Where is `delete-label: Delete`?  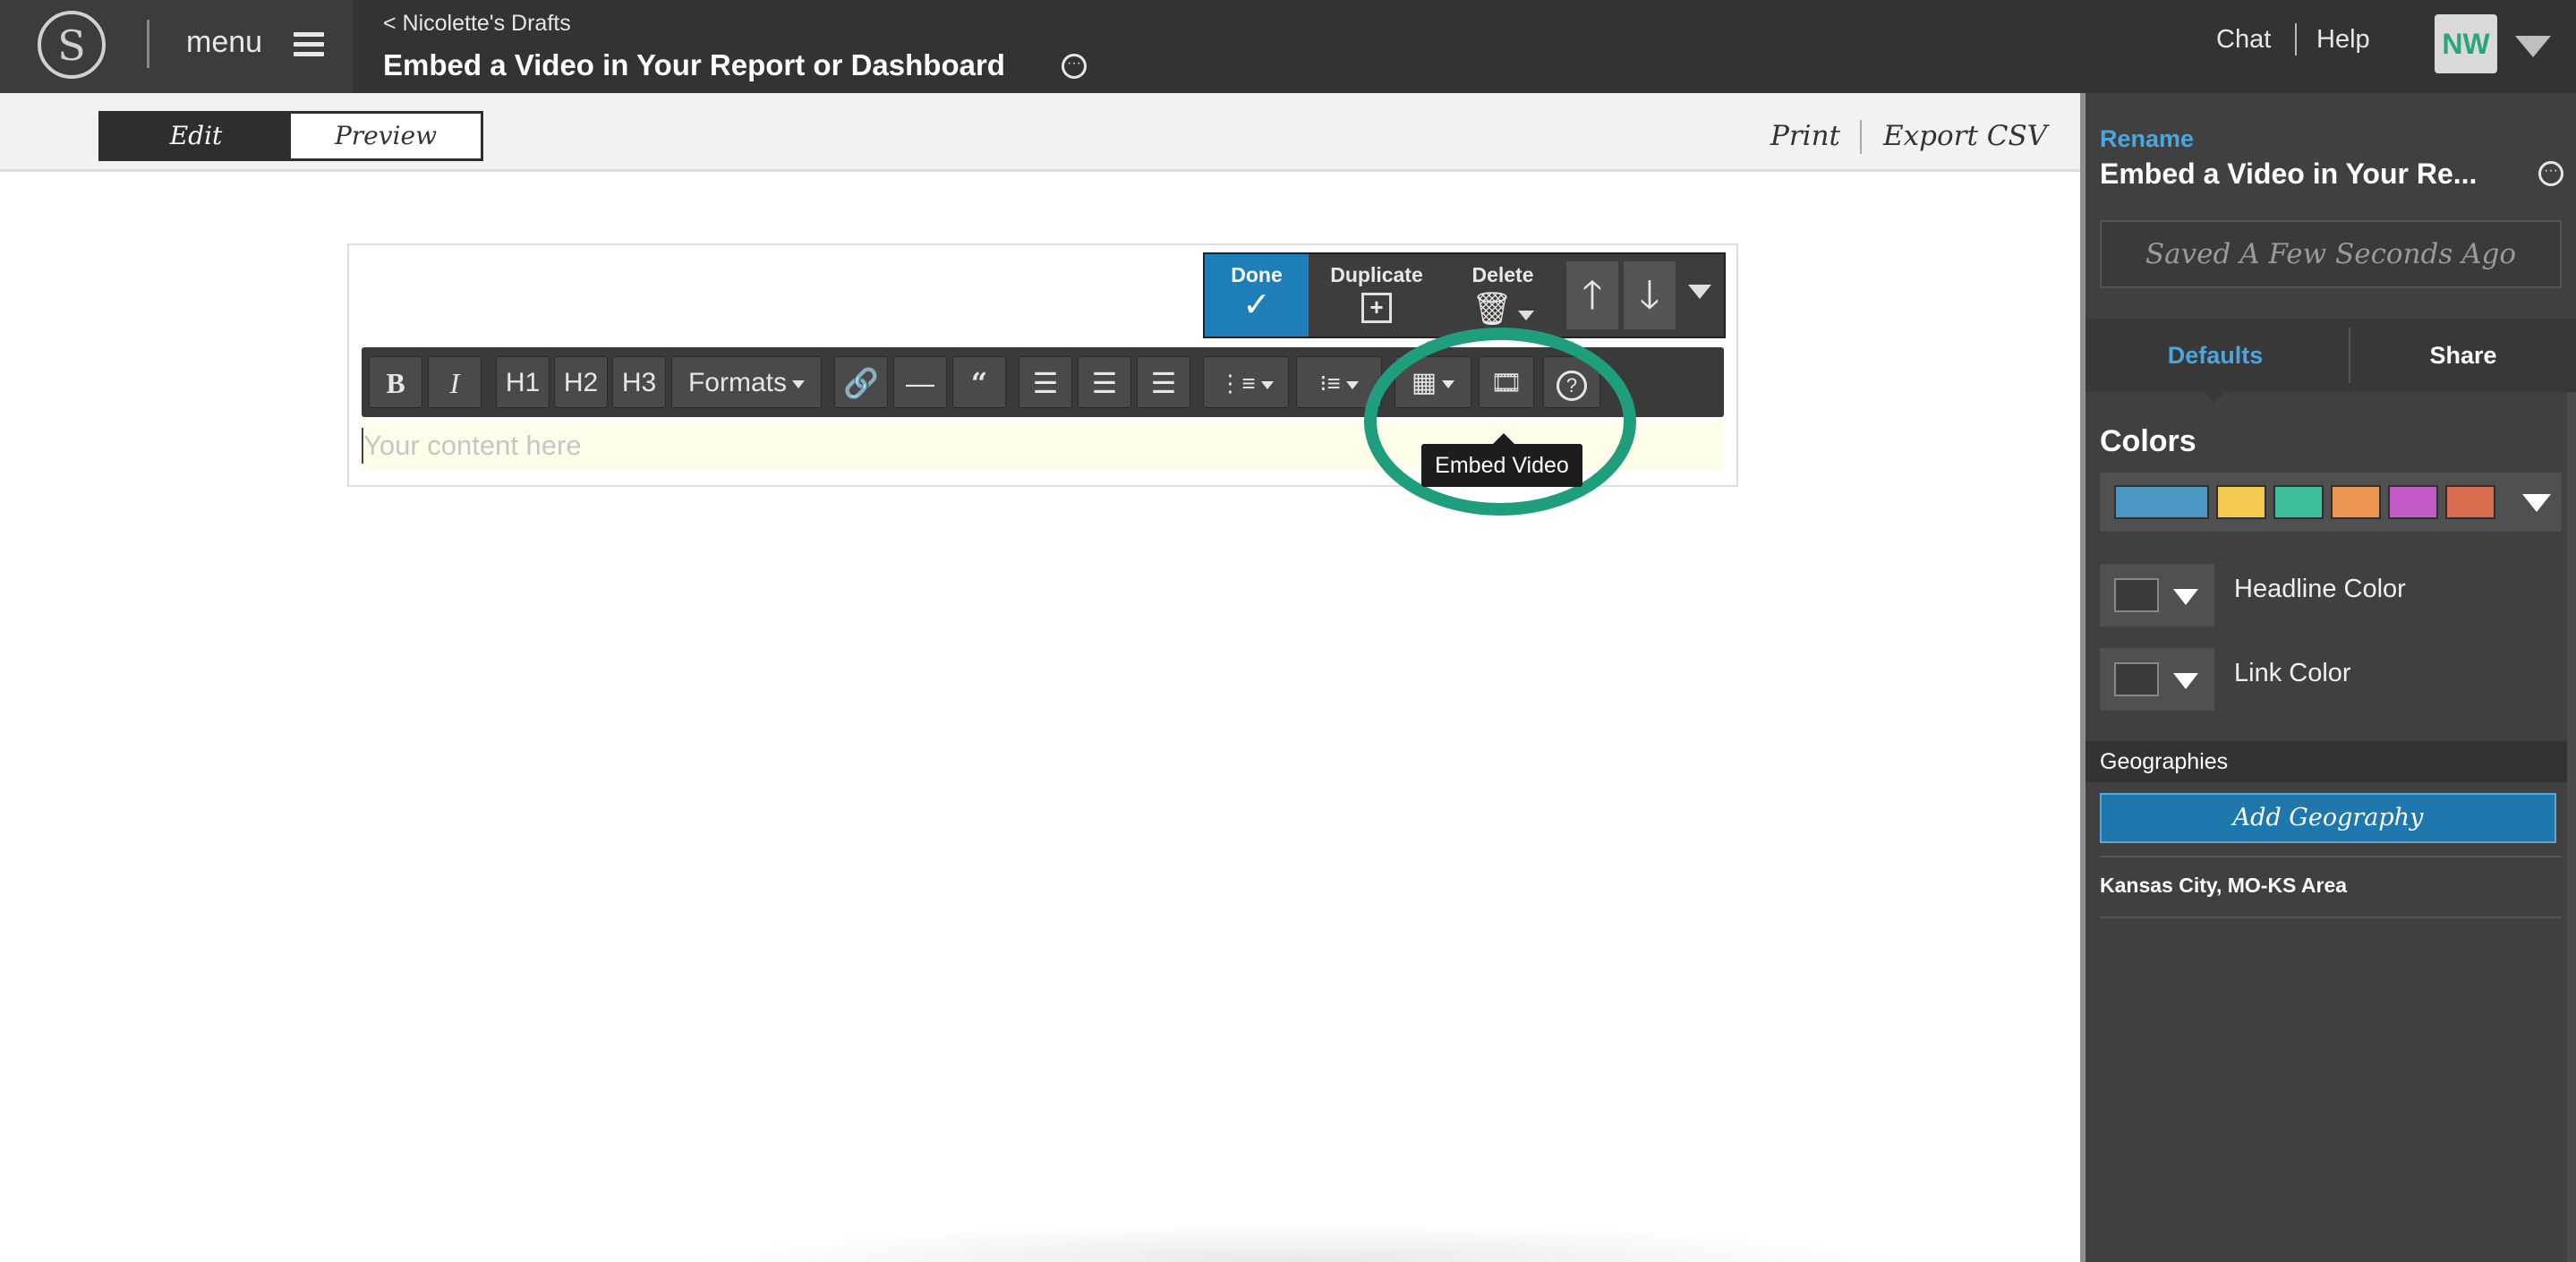
delete-label: Delete is located at coordinates (1502, 274).